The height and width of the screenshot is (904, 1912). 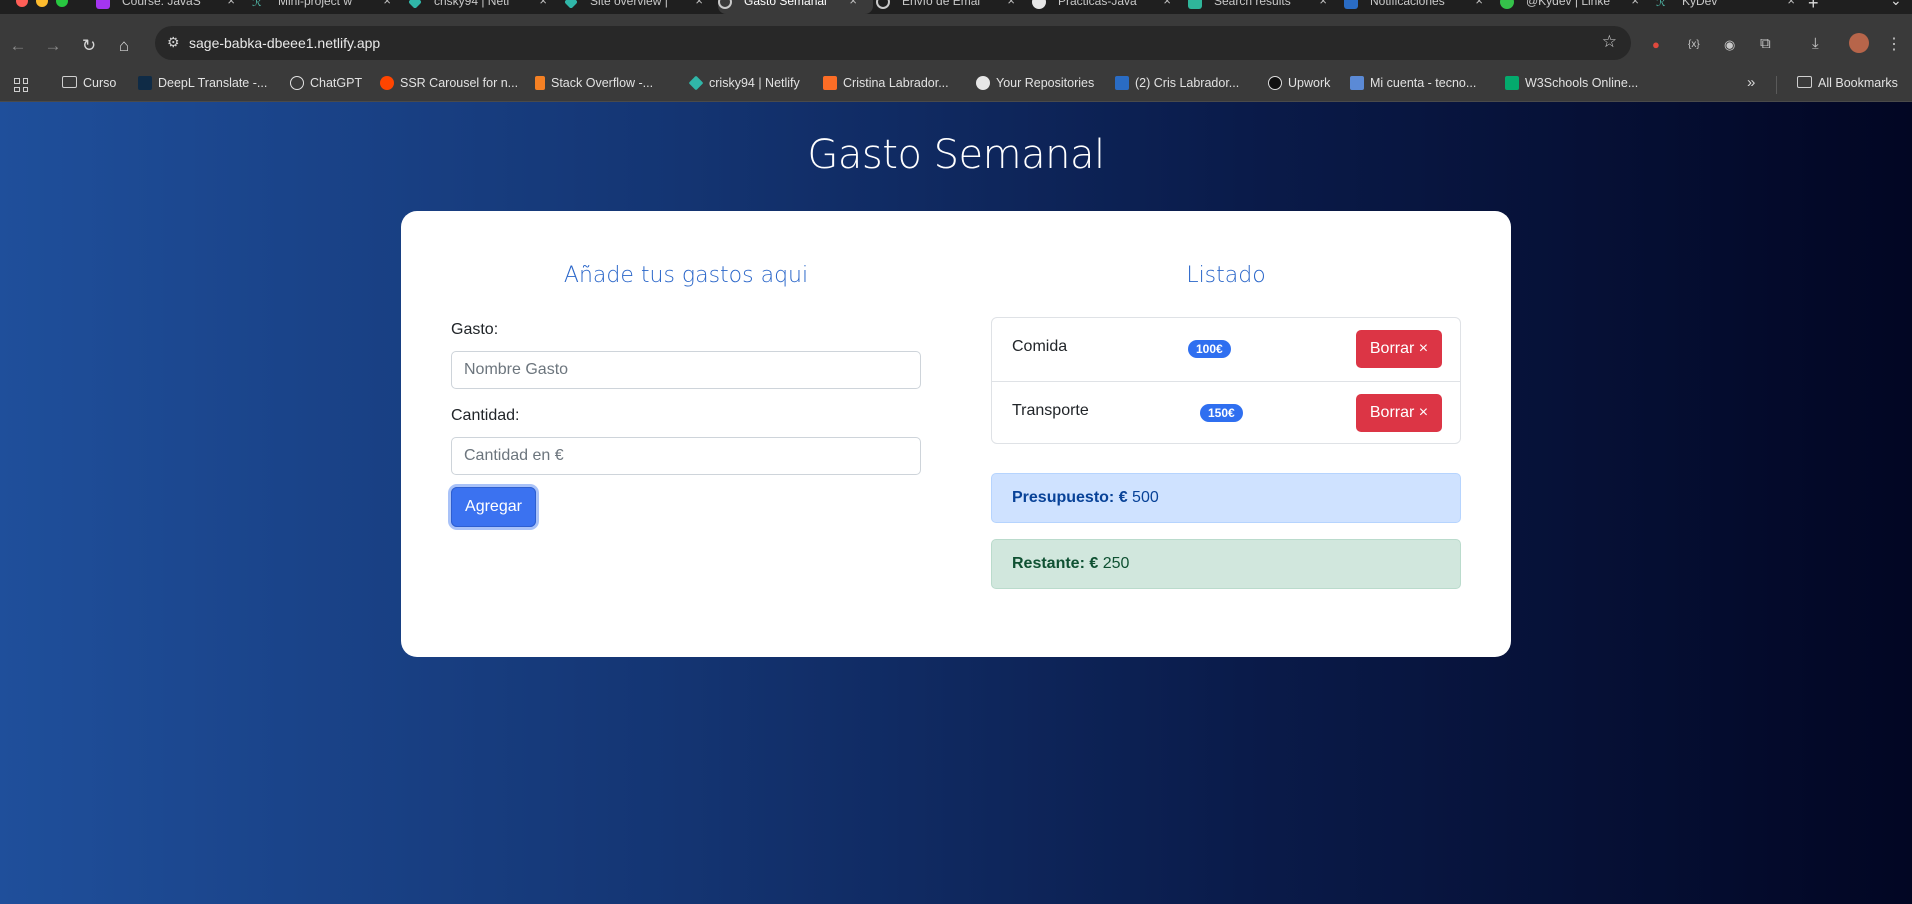 What do you see at coordinates (485, 7) in the screenshot?
I see `browser-tab: crisky94 | Netl ×` at bounding box center [485, 7].